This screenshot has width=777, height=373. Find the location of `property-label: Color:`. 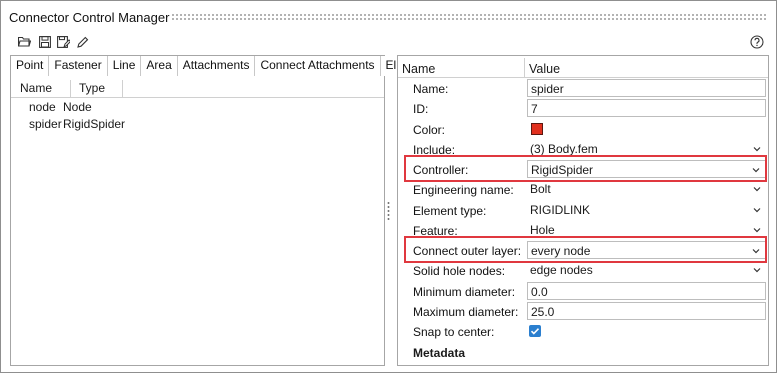

property-label: Color: is located at coordinates (429, 130).